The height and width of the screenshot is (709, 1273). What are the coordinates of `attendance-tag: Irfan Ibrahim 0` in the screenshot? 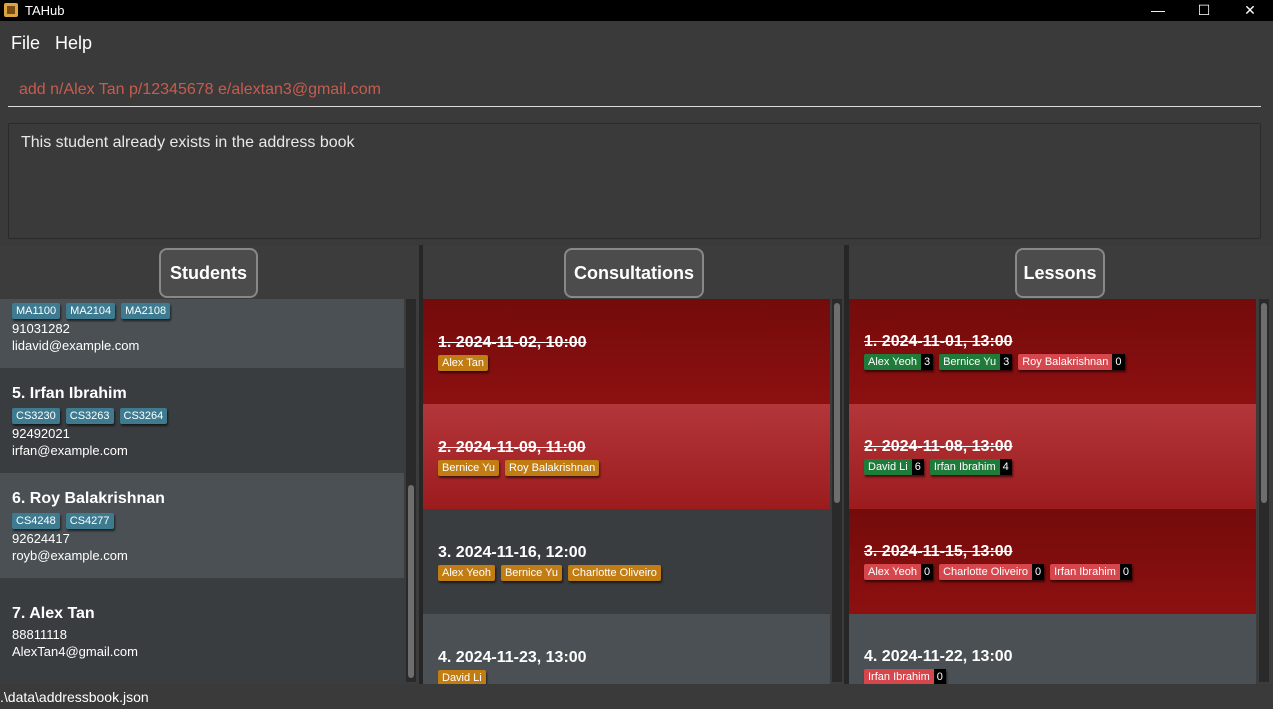 It's located at (1091, 572).